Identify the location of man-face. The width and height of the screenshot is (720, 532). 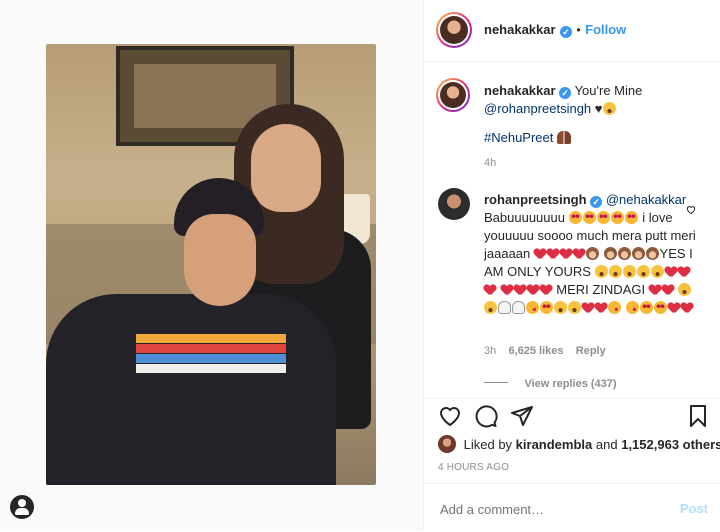
(220, 260).